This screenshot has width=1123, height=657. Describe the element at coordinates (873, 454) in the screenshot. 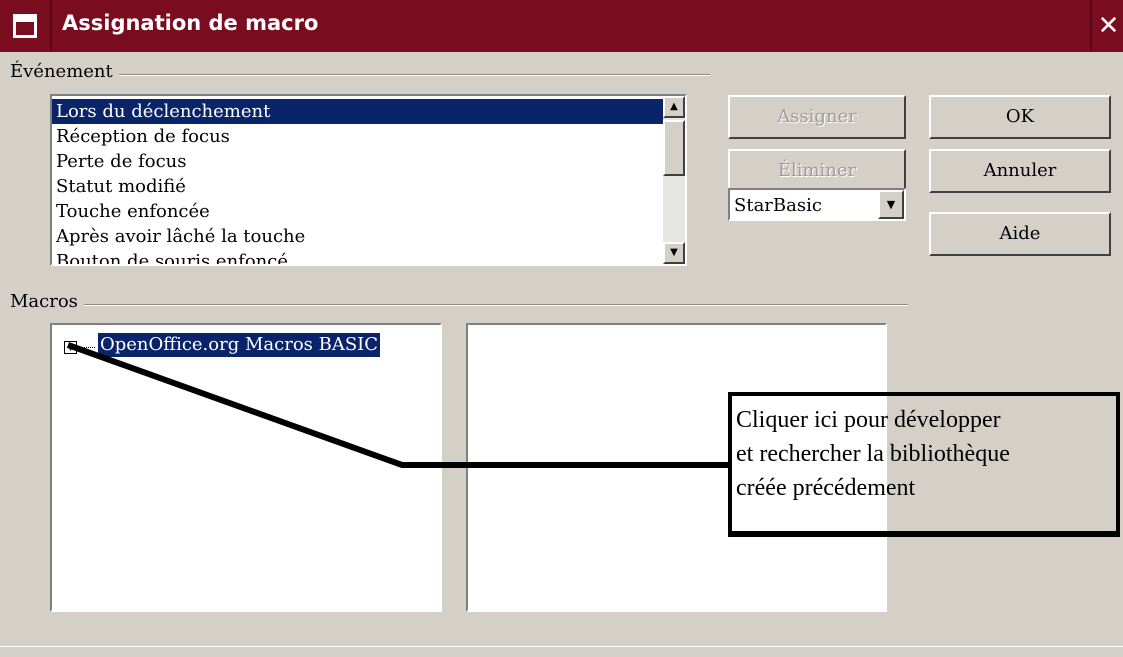

I see `callout-line-2: et rechercher la bibliothèque` at that location.